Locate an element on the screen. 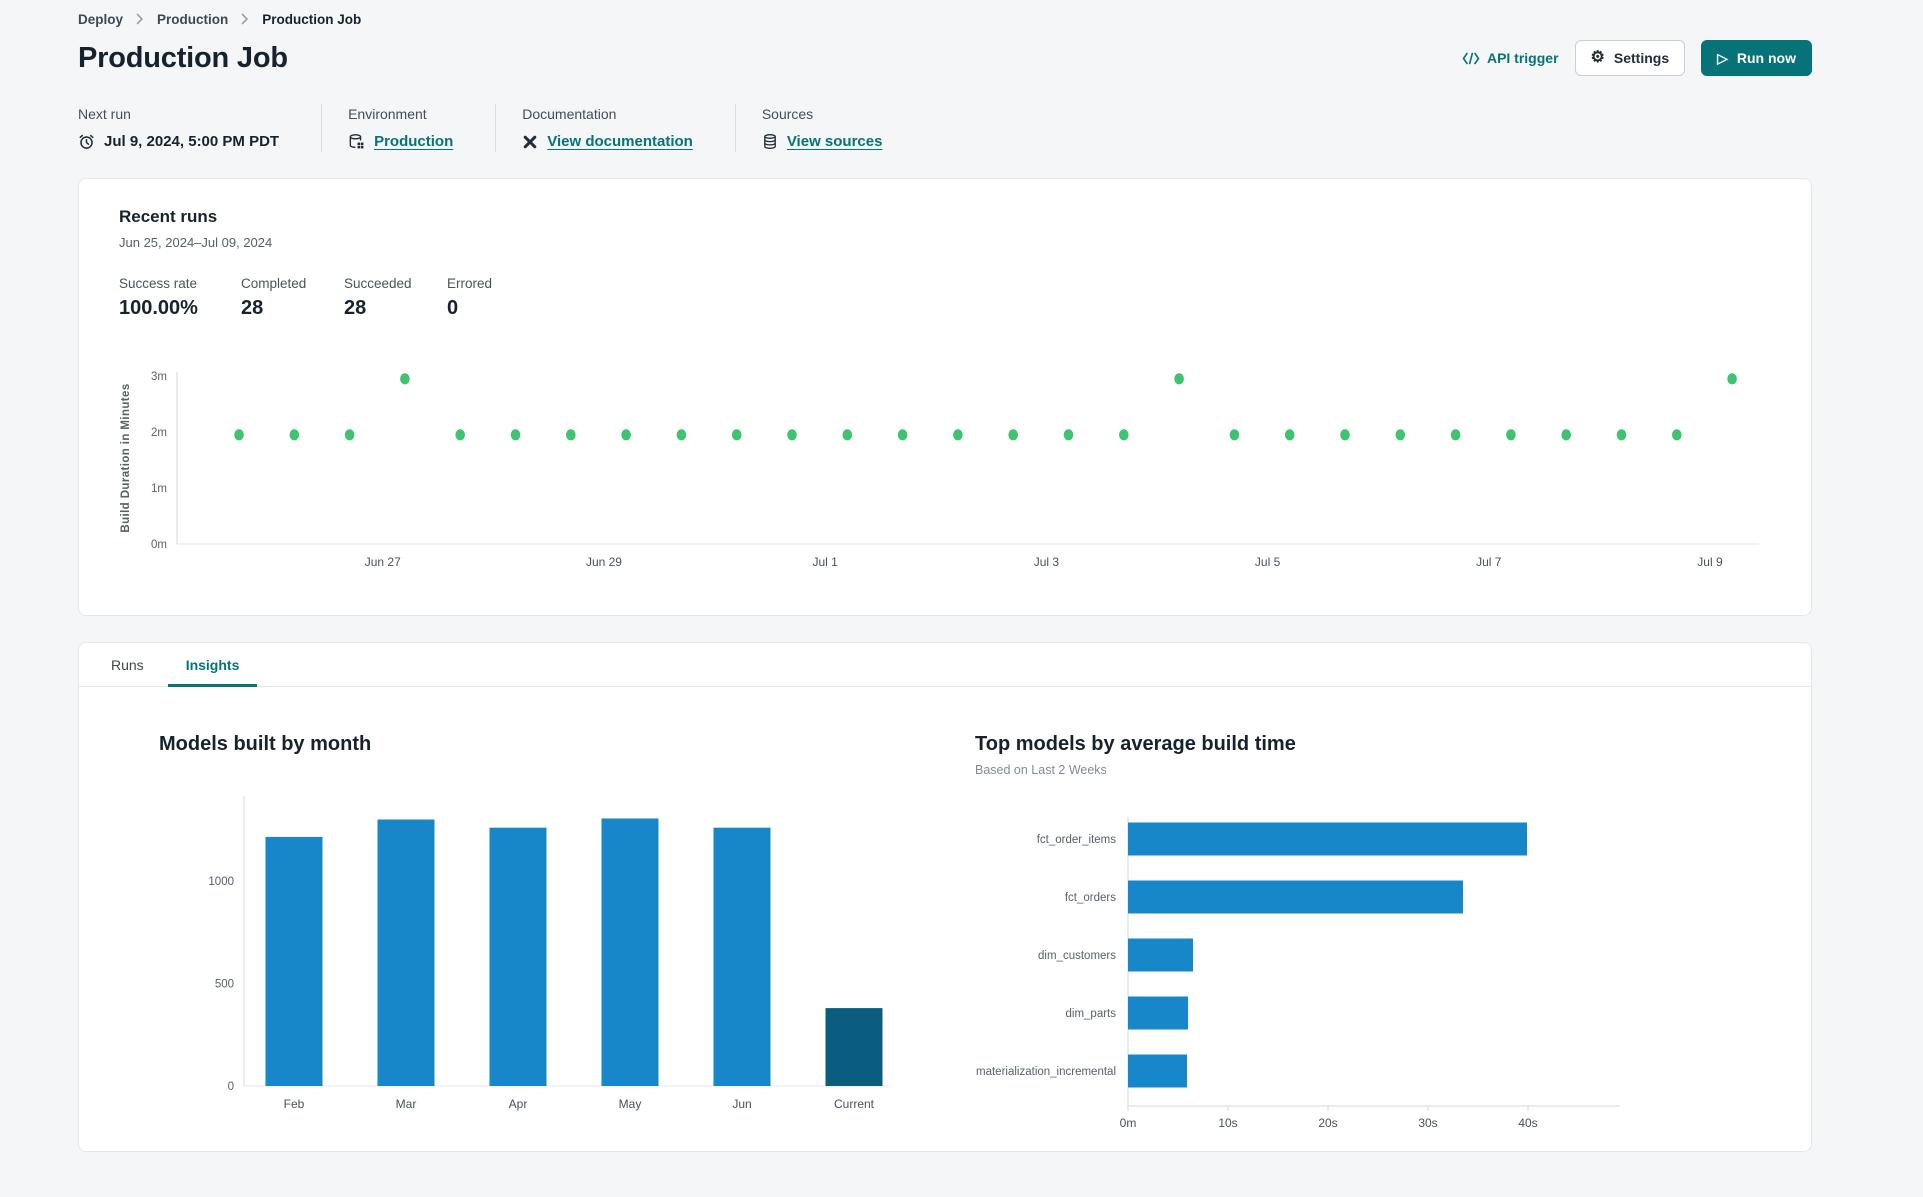 This screenshot has height=1197, width=1923. svg-text: dim_customers is located at coordinates (1077, 956).